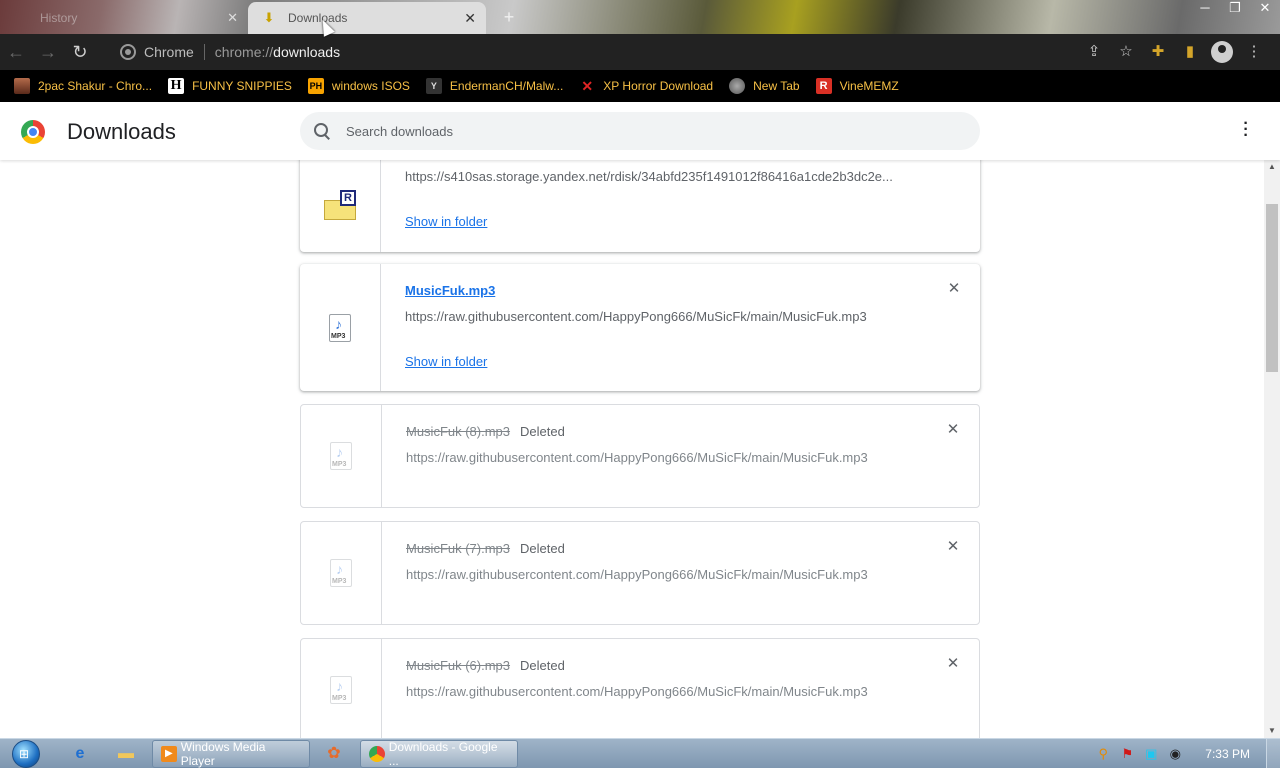 This screenshot has width=1280, height=768. I want to click on name-row: MusicFuk.mp3, so click(450, 290).